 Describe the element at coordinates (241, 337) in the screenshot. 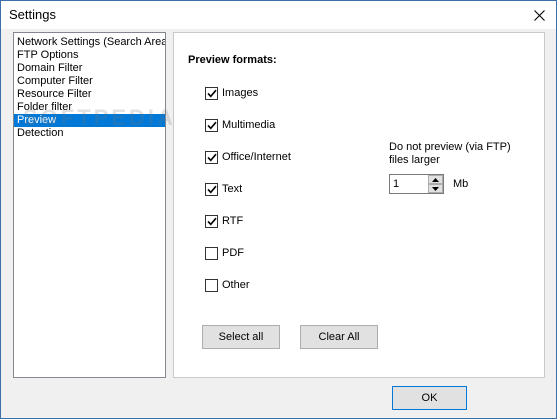

I see `select-all-button: Select all` at that location.